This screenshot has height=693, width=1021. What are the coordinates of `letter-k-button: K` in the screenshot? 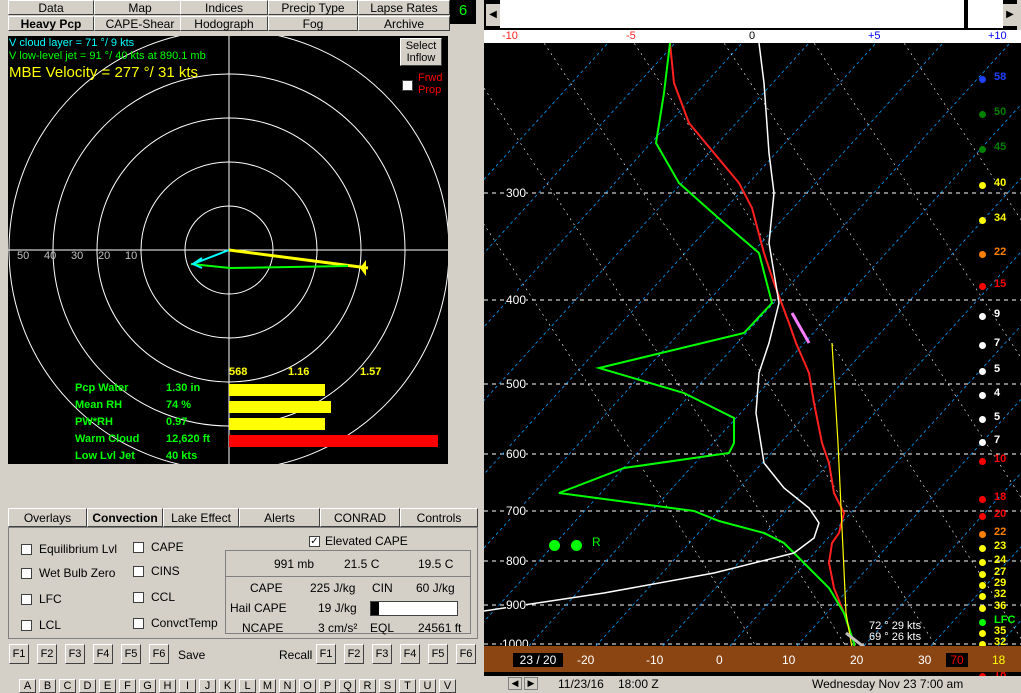 It's located at (227, 686).